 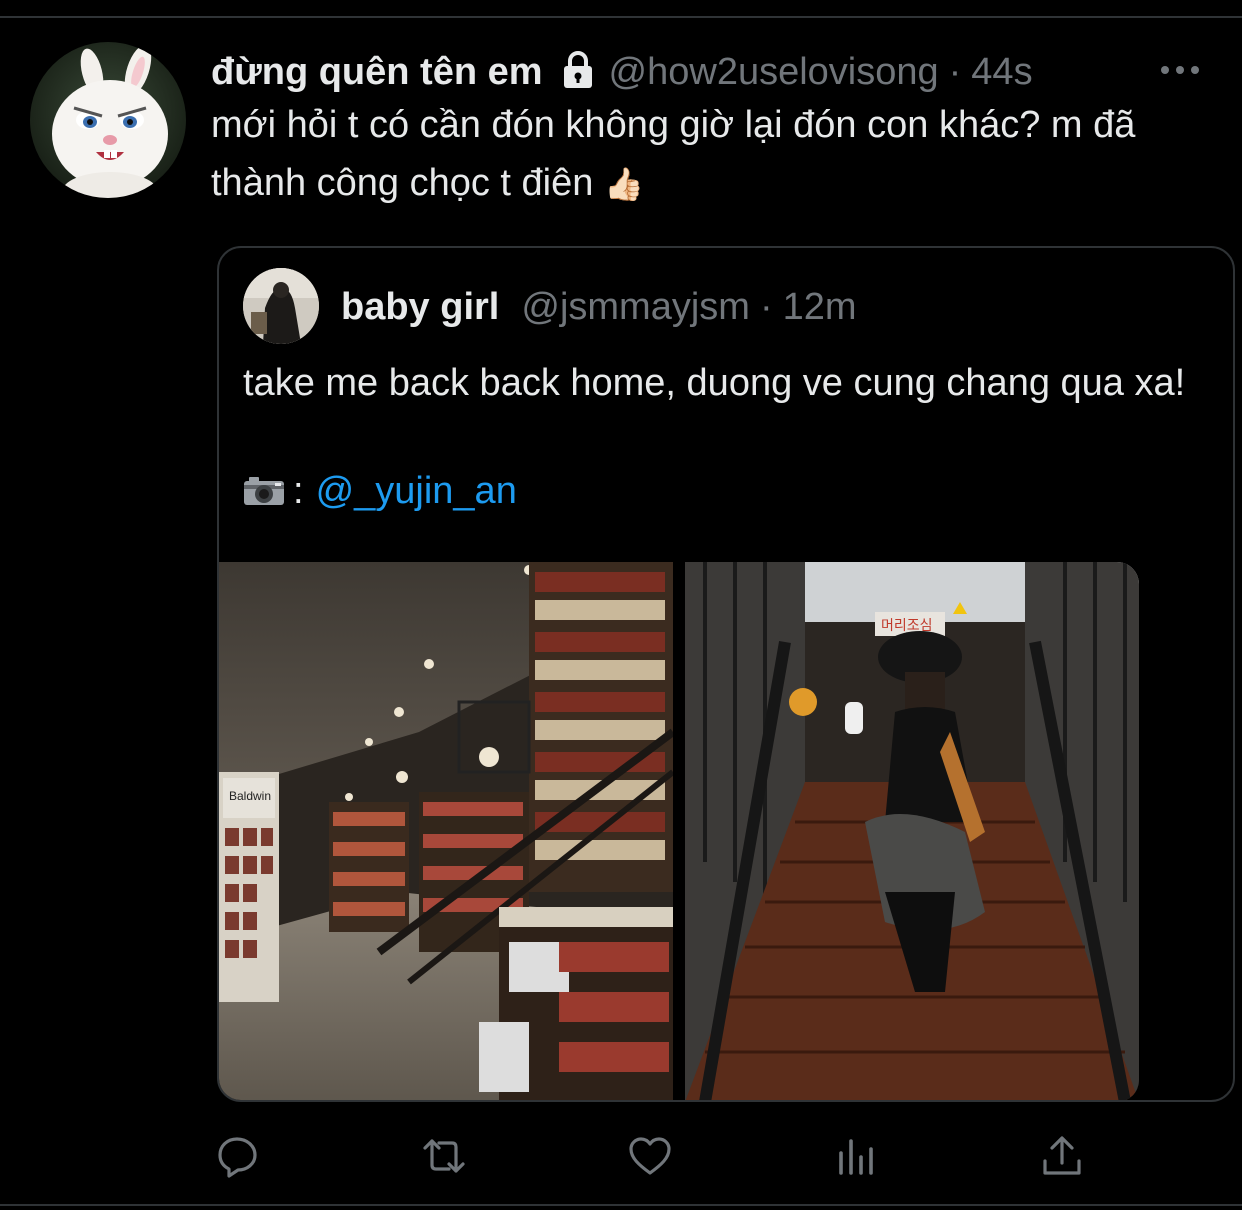 What do you see at coordinates (264, 491) in the screenshot?
I see `camera-icon` at bounding box center [264, 491].